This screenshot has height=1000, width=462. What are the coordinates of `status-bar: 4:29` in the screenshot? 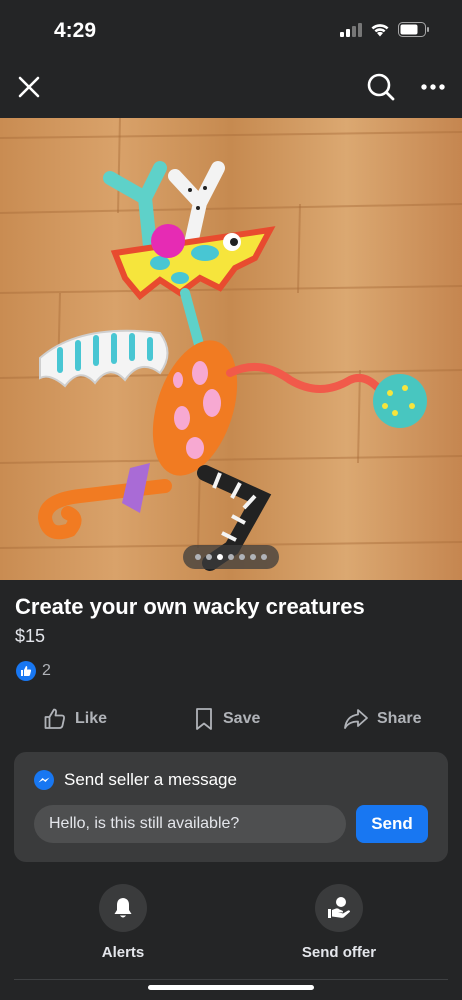 It's located at (231, 30).